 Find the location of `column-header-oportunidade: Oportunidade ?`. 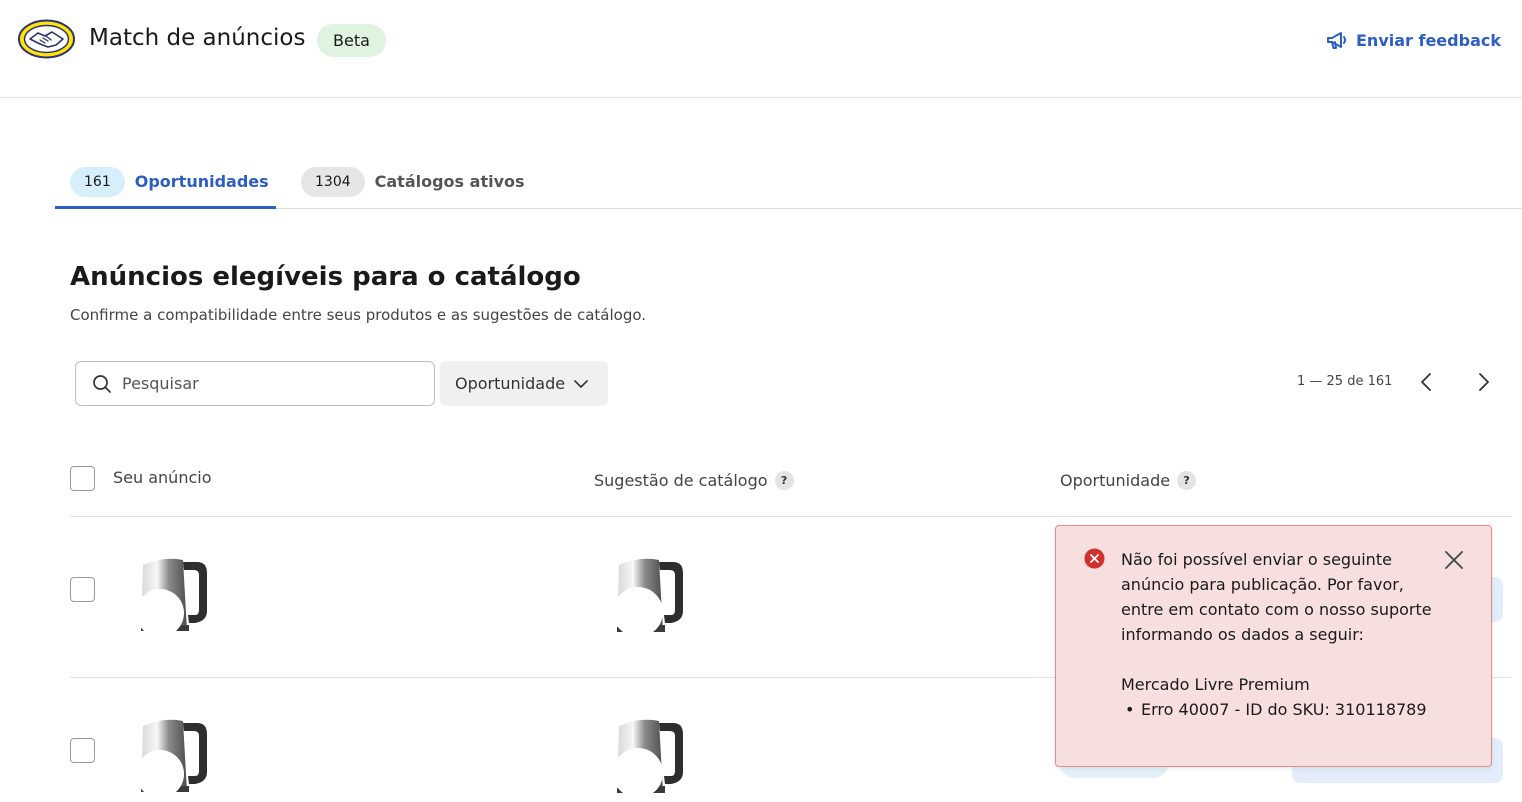

column-header-oportunidade: Oportunidade ? is located at coordinates (1128, 480).